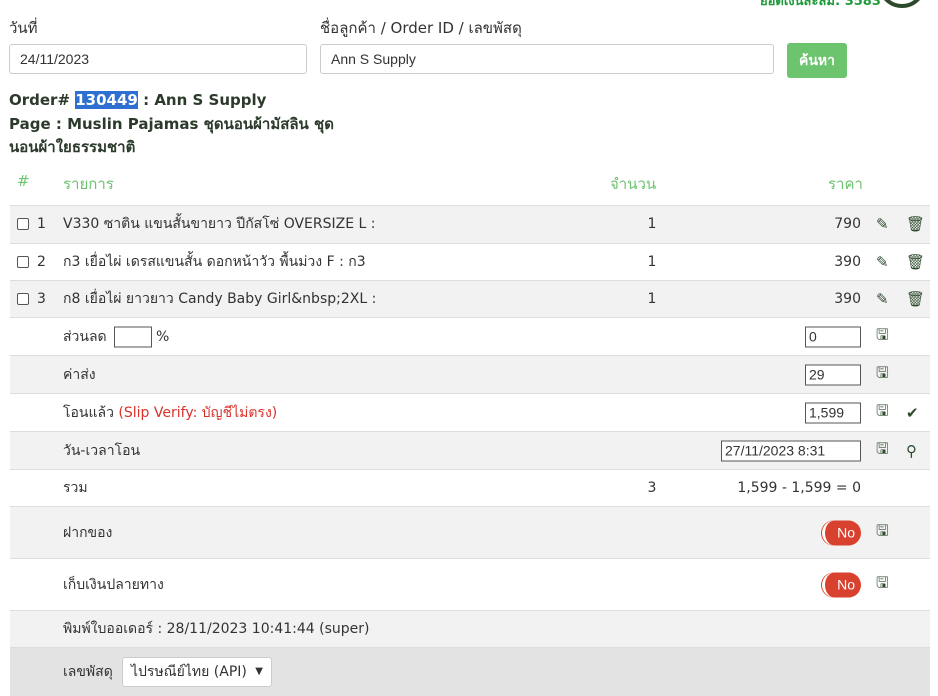  I want to click on transfer-time-row: วัน-เวลาโอน 27/11/2023 8:31 🖫 ⚲, so click(470, 450).